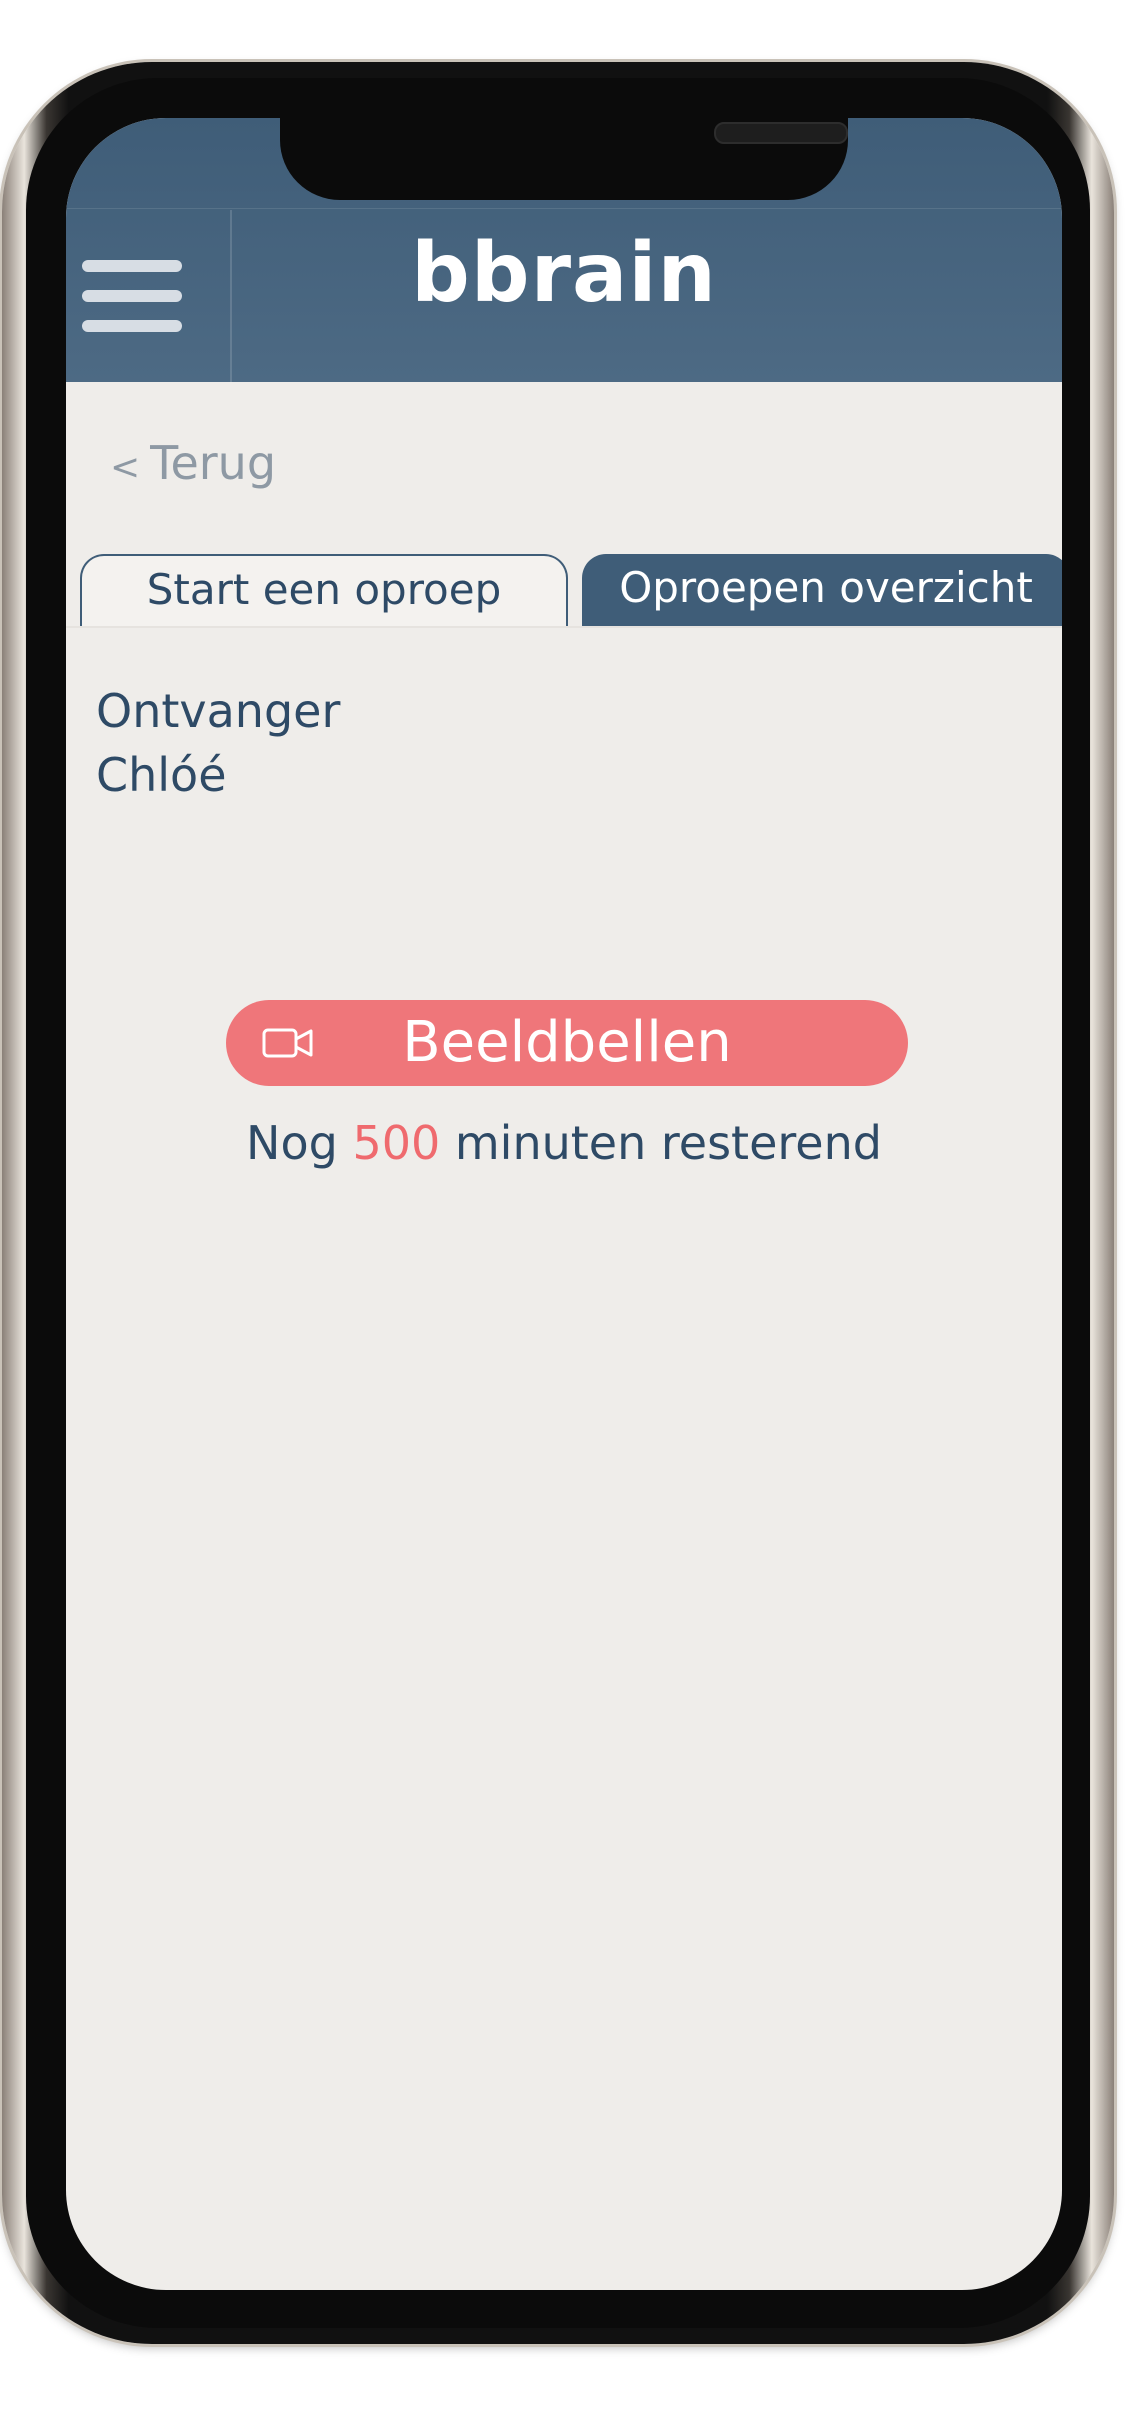  Describe the element at coordinates (287, 1043) in the screenshot. I see `video-camera-icon` at that location.